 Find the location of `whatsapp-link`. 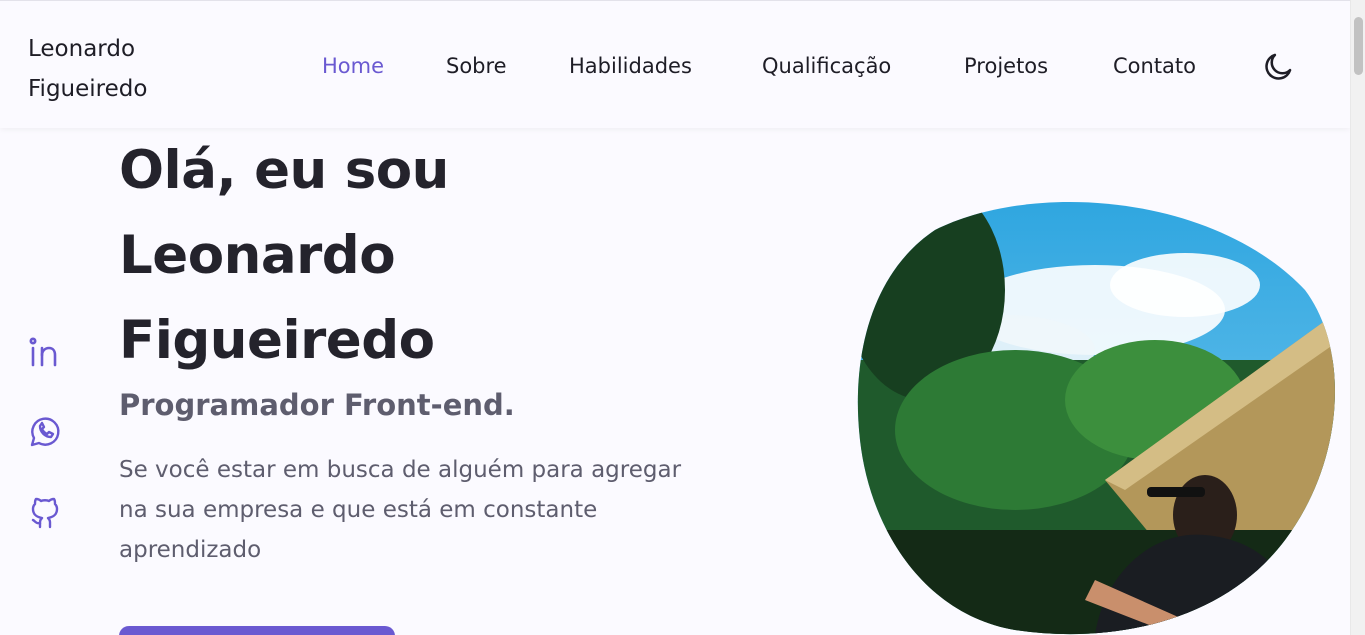

whatsapp-link is located at coordinates (45, 432).